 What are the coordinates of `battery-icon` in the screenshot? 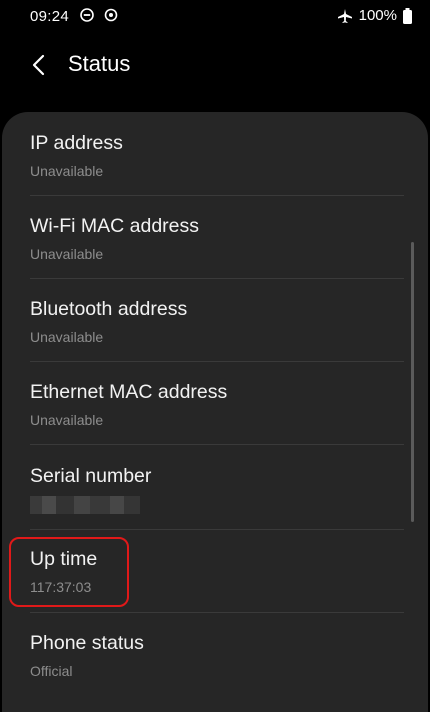 It's located at (407, 15).